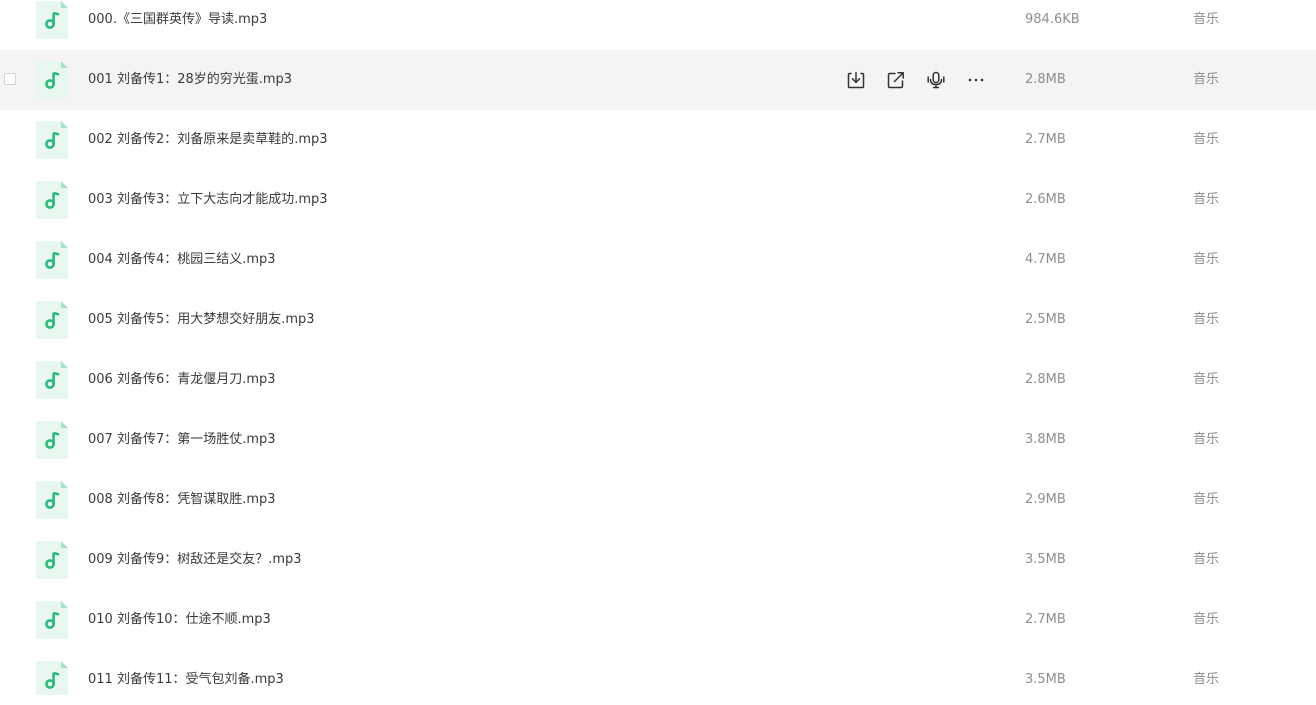 This screenshot has width=1316, height=705. Describe the element at coordinates (658, 25) in the screenshot. I see `file-row: 000.《三国群英传》导读.mp3 984.6KB 音乐` at that location.